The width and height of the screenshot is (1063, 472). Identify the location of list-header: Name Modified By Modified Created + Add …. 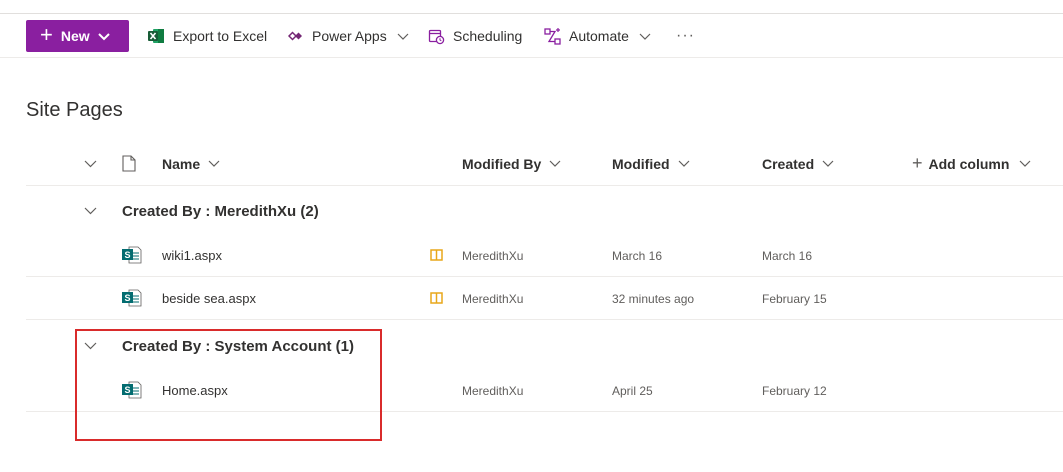
(544, 163).